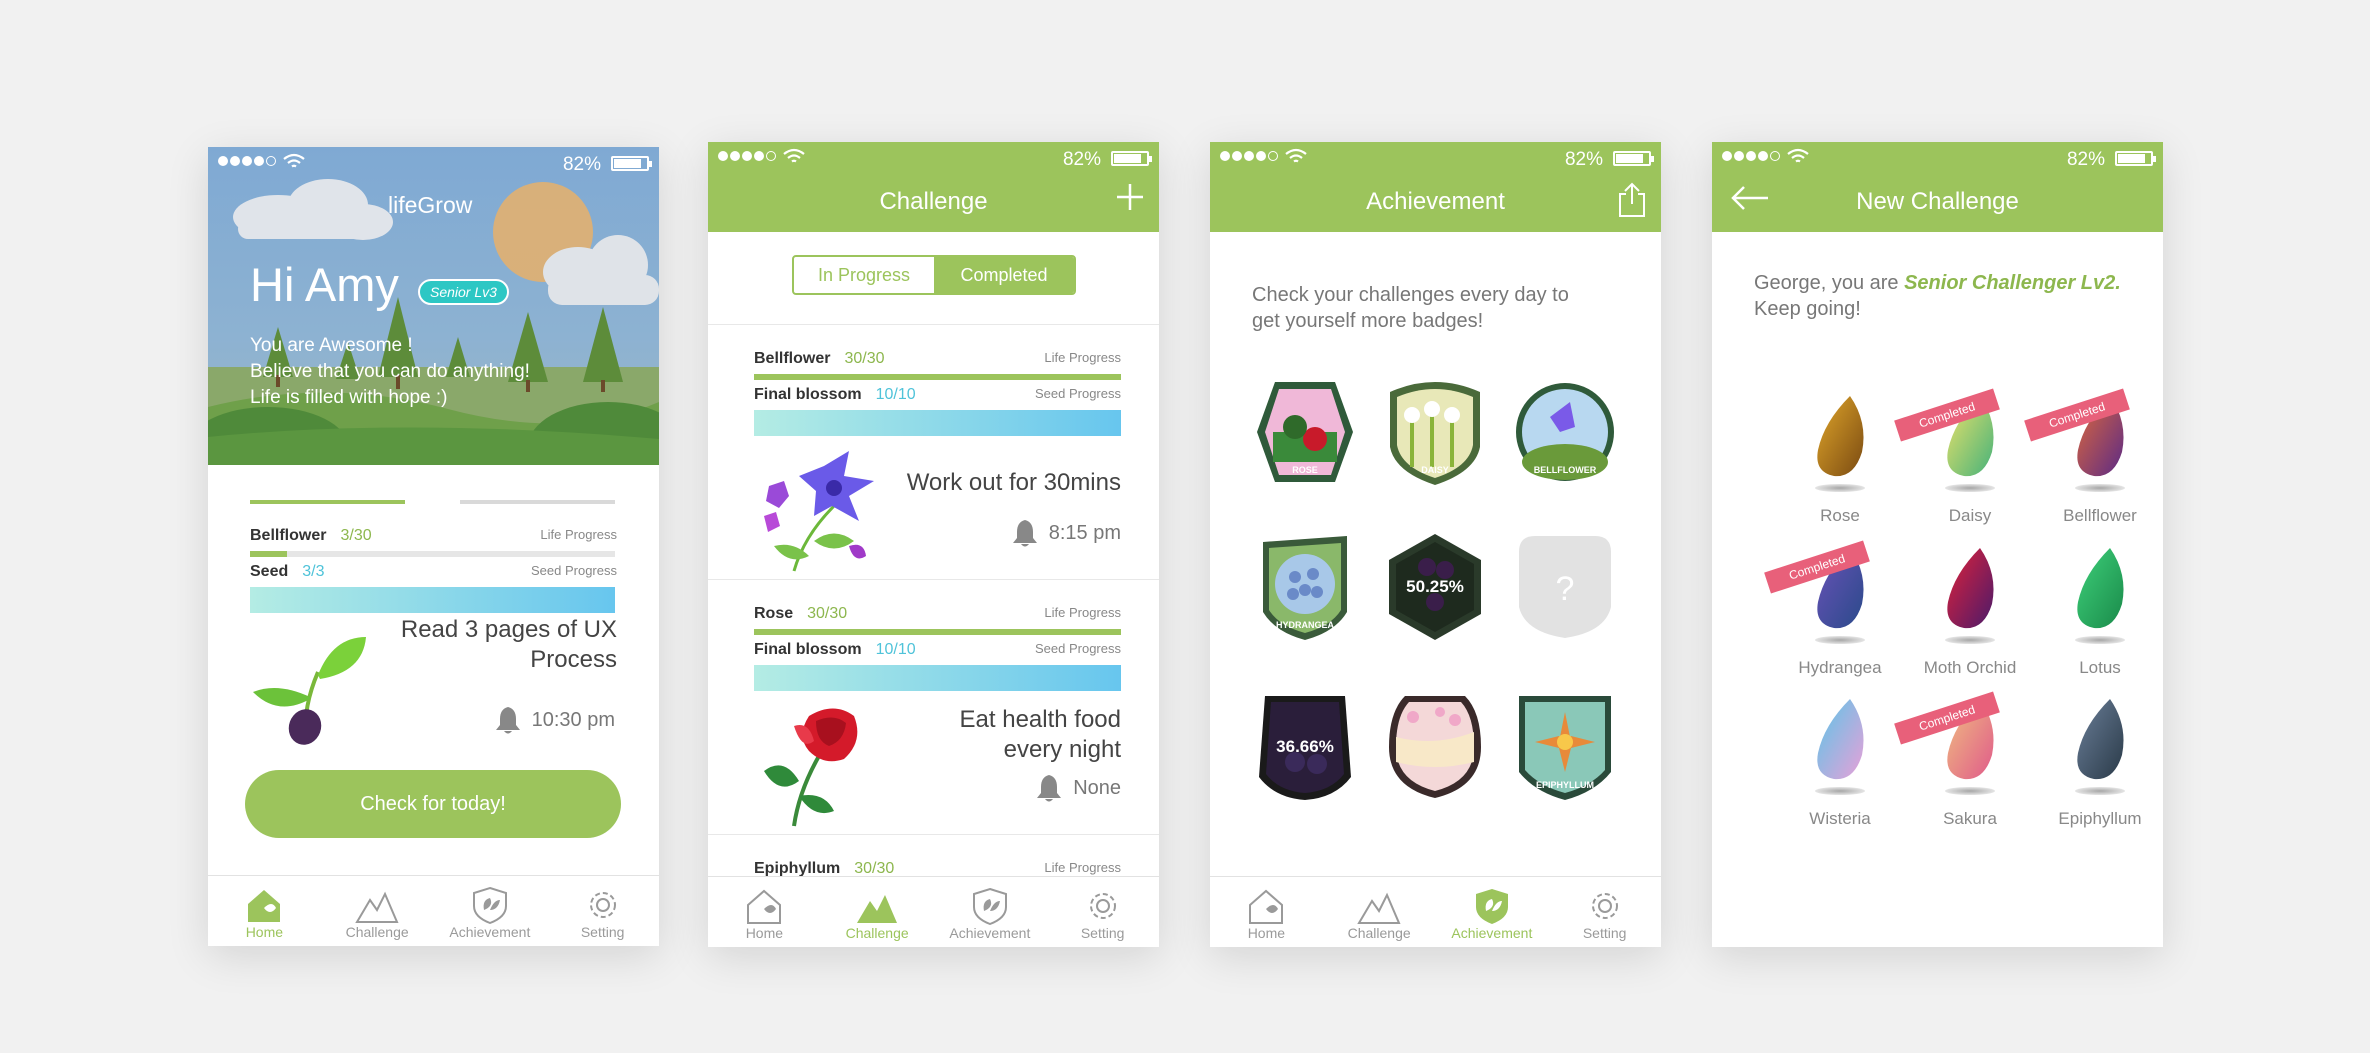  I want to click on page-indicator, so click(537, 502).